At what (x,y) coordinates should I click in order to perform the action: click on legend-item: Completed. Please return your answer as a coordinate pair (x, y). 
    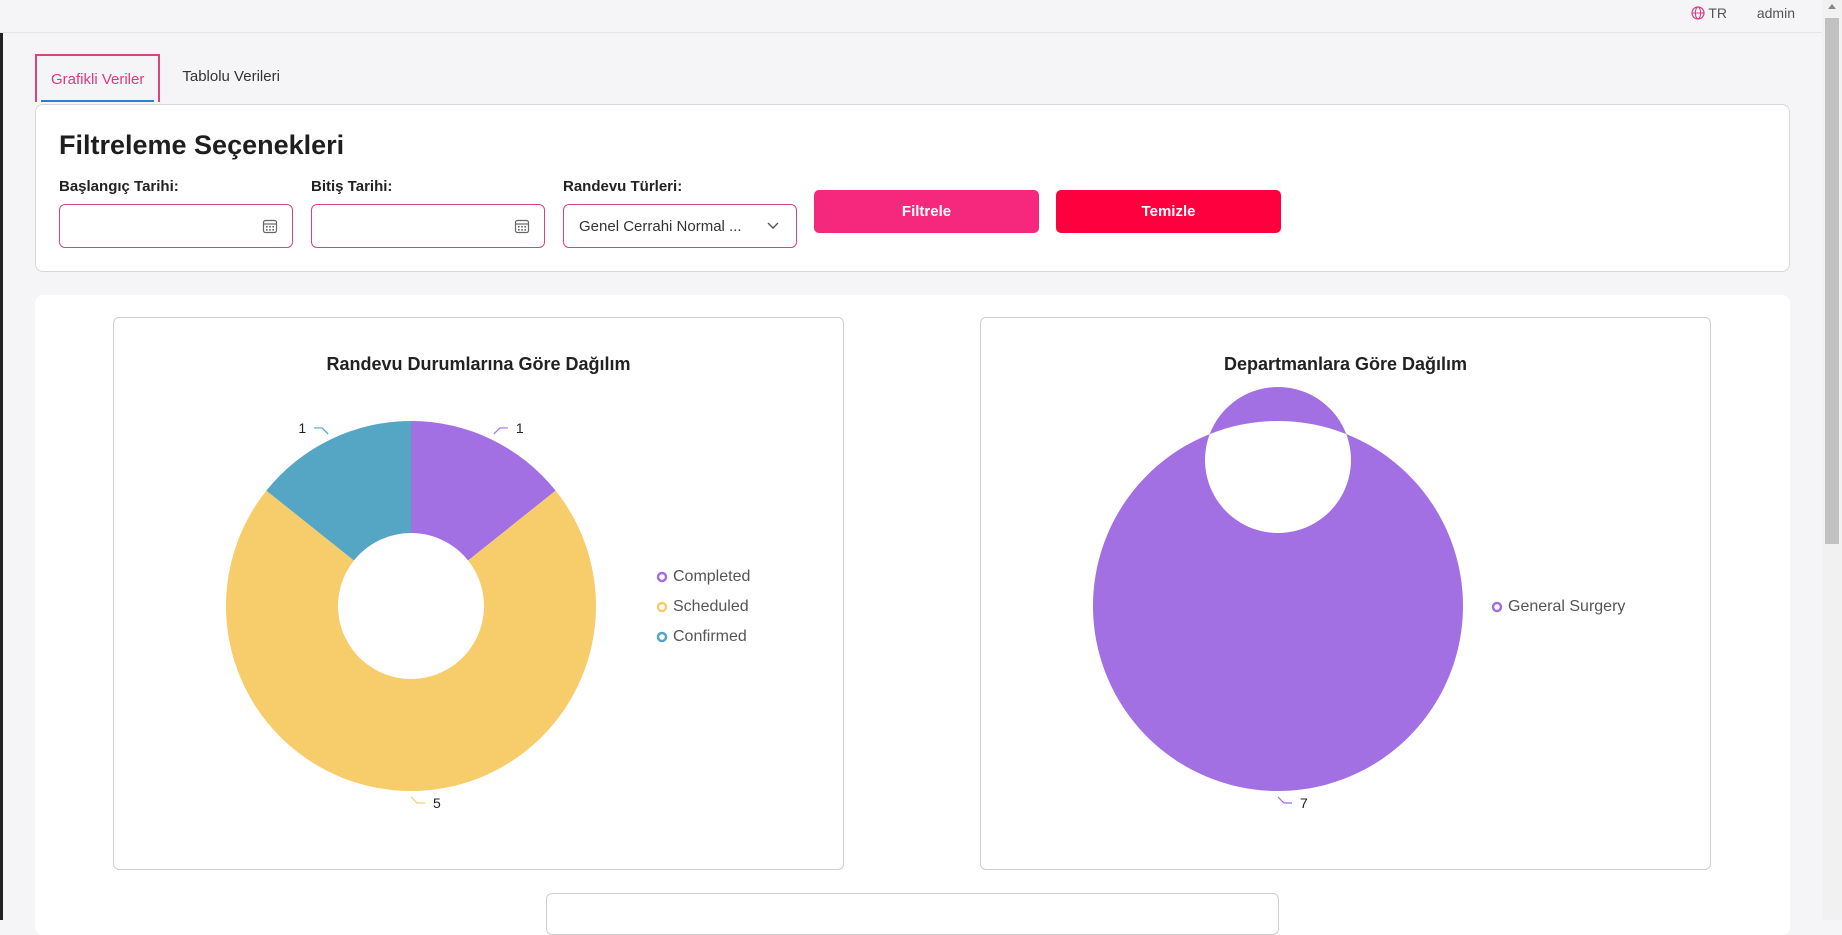
    Looking at the image, I should click on (703, 577).